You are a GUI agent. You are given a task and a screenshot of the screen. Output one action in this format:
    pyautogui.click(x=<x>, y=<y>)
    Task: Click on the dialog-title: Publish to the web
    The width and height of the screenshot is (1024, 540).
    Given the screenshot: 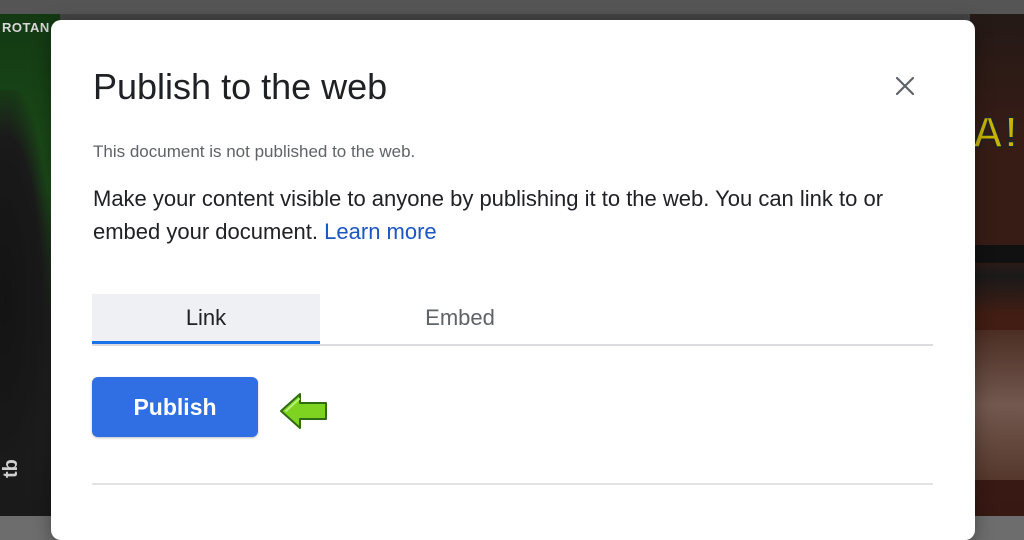 What is the action you would take?
    pyautogui.click(x=240, y=86)
    